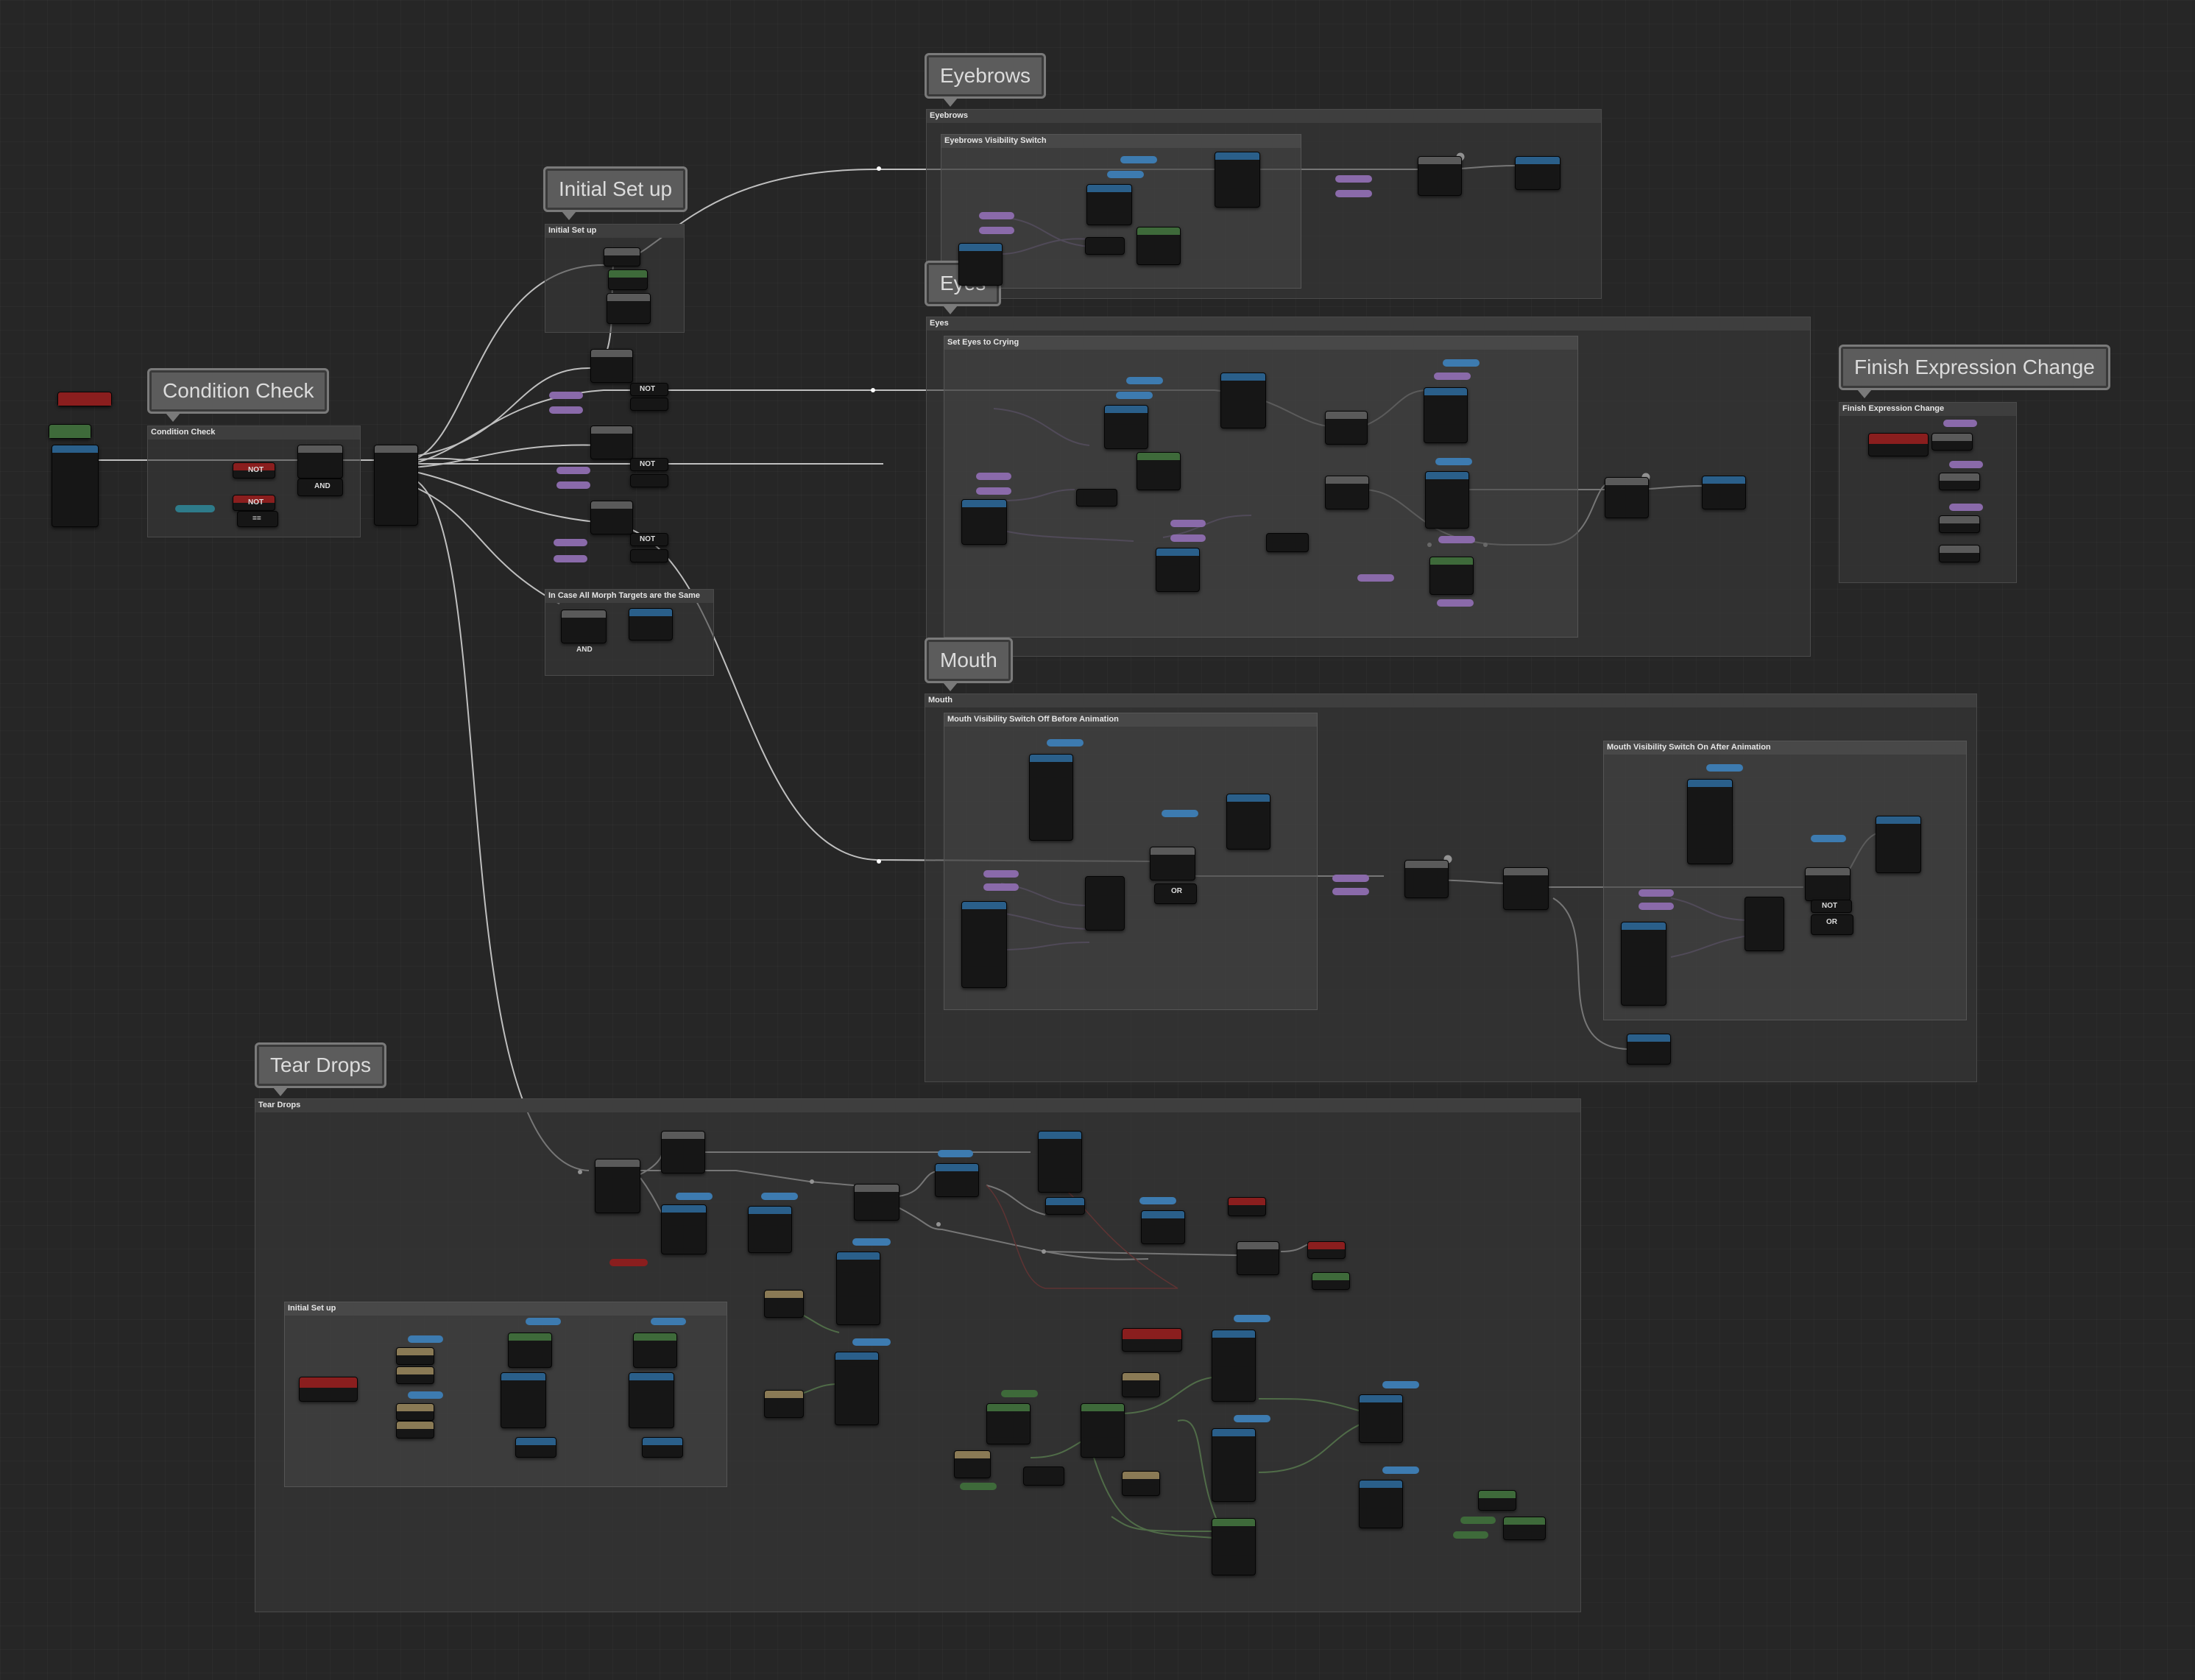 The height and width of the screenshot is (1680, 2195). What do you see at coordinates (1975, 371) in the screenshot?
I see `bubble-finish-expression: Finish Expression Change` at bounding box center [1975, 371].